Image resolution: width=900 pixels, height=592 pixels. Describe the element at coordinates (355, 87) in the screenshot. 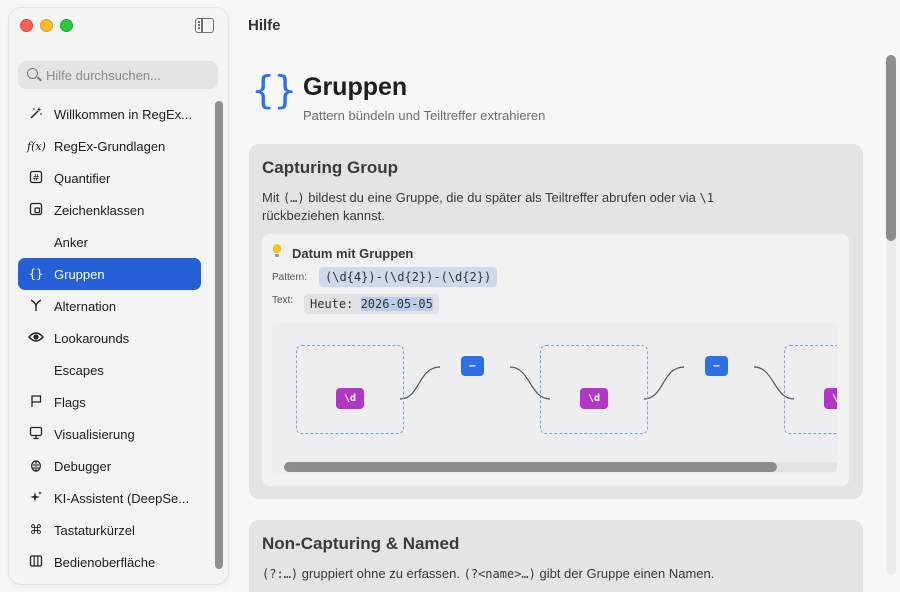

I see `page-title: Gruppen` at that location.